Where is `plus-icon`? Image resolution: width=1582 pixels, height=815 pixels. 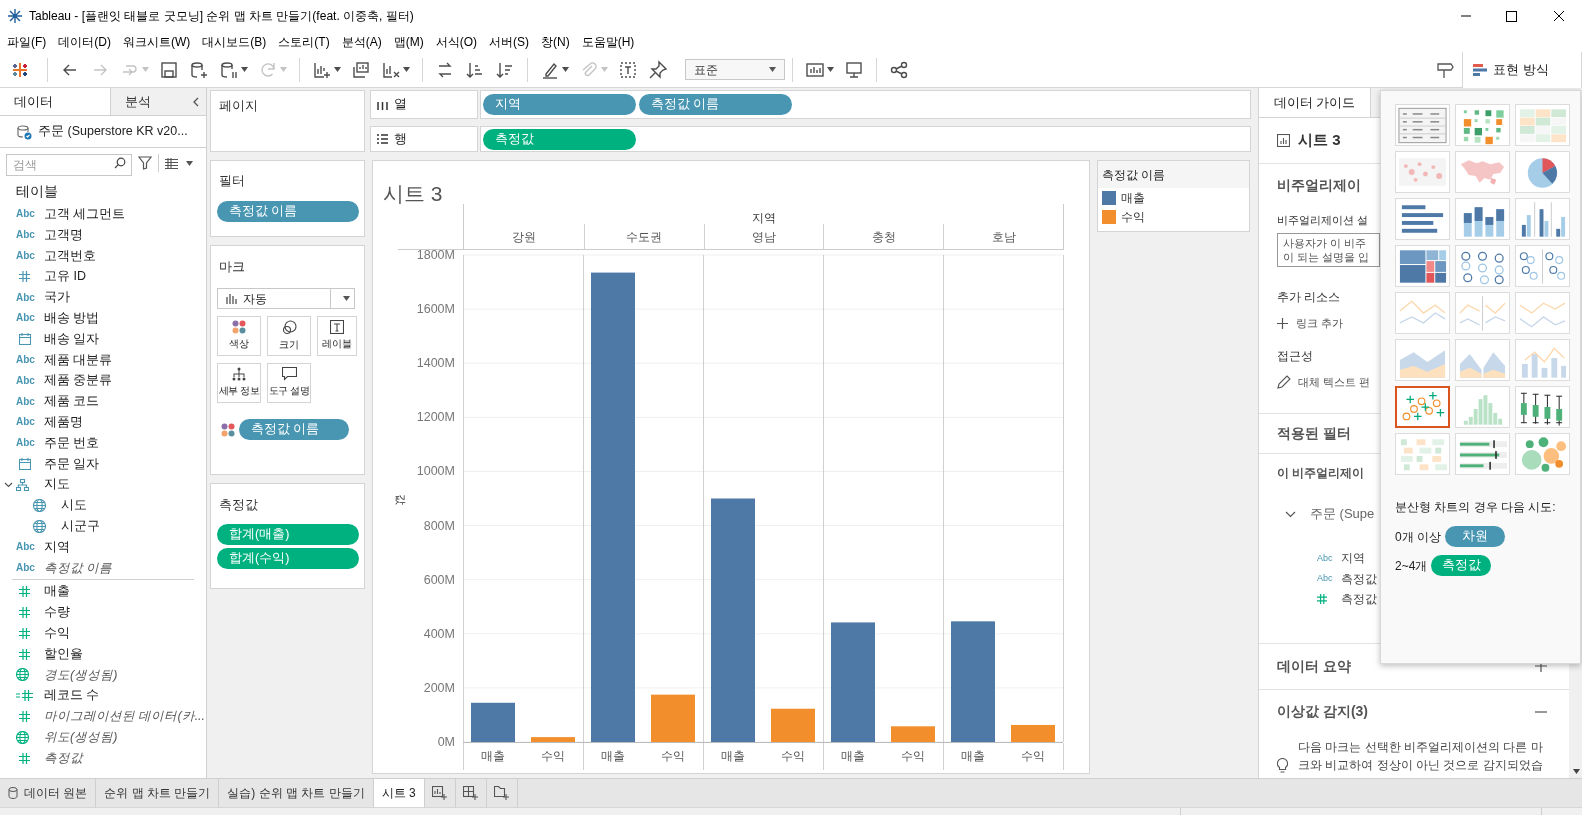
plus-icon is located at coordinates (1282, 323).